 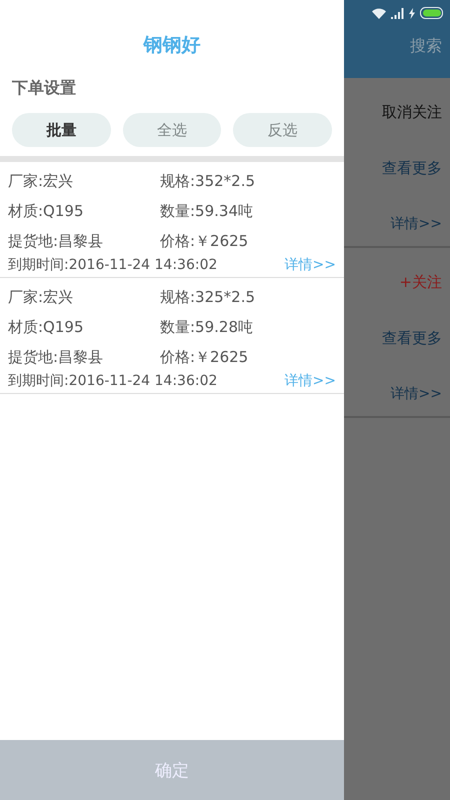 I want to click on filter-button: 批量, so click(x=61, y=130).